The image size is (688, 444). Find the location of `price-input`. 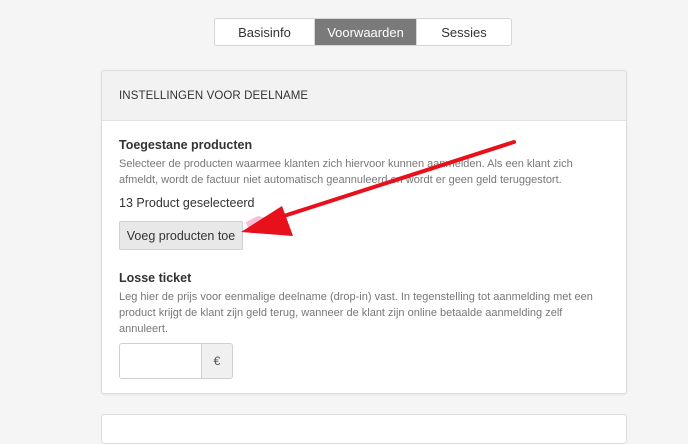

price-input is located at coordinates (160, 361).